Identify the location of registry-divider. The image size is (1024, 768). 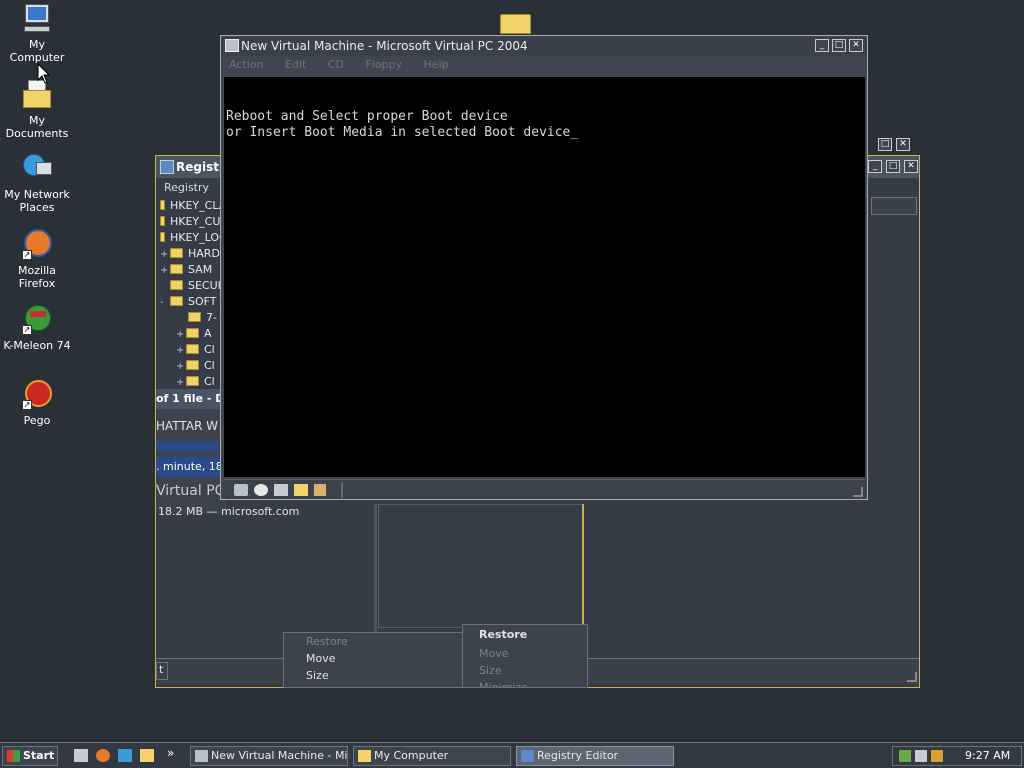
(375, 568).